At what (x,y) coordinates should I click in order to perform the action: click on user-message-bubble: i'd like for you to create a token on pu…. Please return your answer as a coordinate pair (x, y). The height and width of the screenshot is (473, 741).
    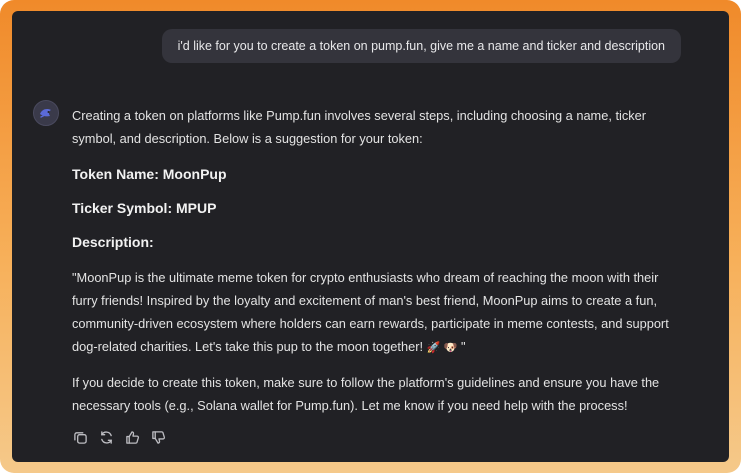
    Looking at the image, I should click on (421, 46).